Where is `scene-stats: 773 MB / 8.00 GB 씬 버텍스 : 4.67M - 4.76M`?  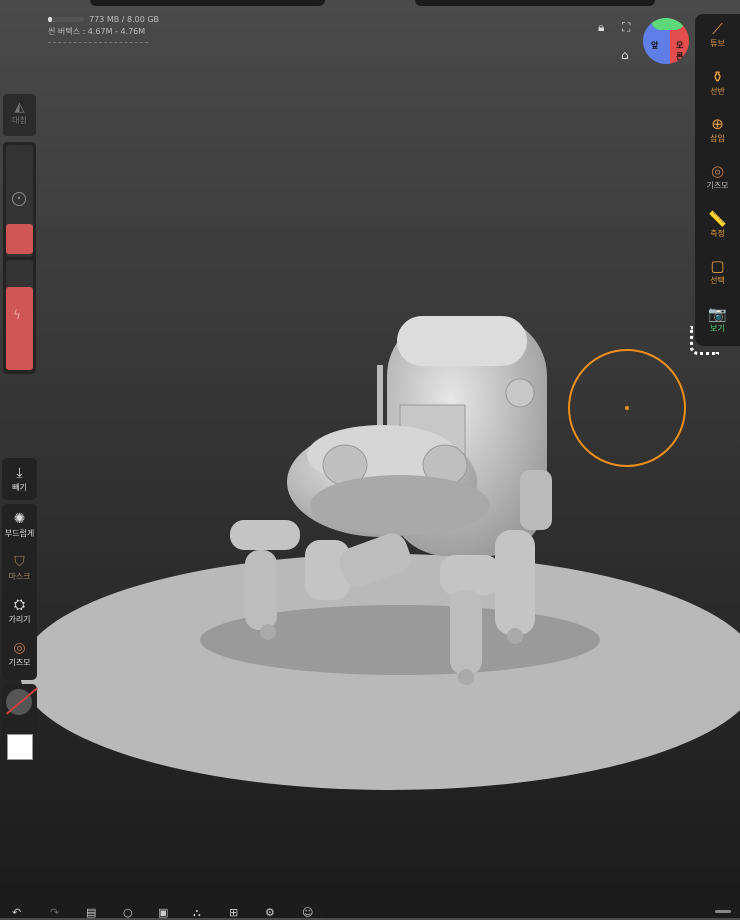
scene-stats: 773 MB / 8.00 GB 씬 버텍스 : 4.67M - 4.76M is located at coordinates (103, 28).